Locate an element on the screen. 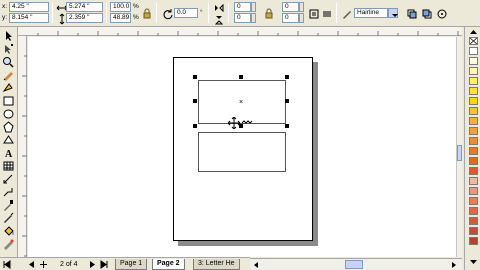 The width and height of the screenshot is (480, 270). corner-top-right-input: 0 is located at coordinates (290, 7).